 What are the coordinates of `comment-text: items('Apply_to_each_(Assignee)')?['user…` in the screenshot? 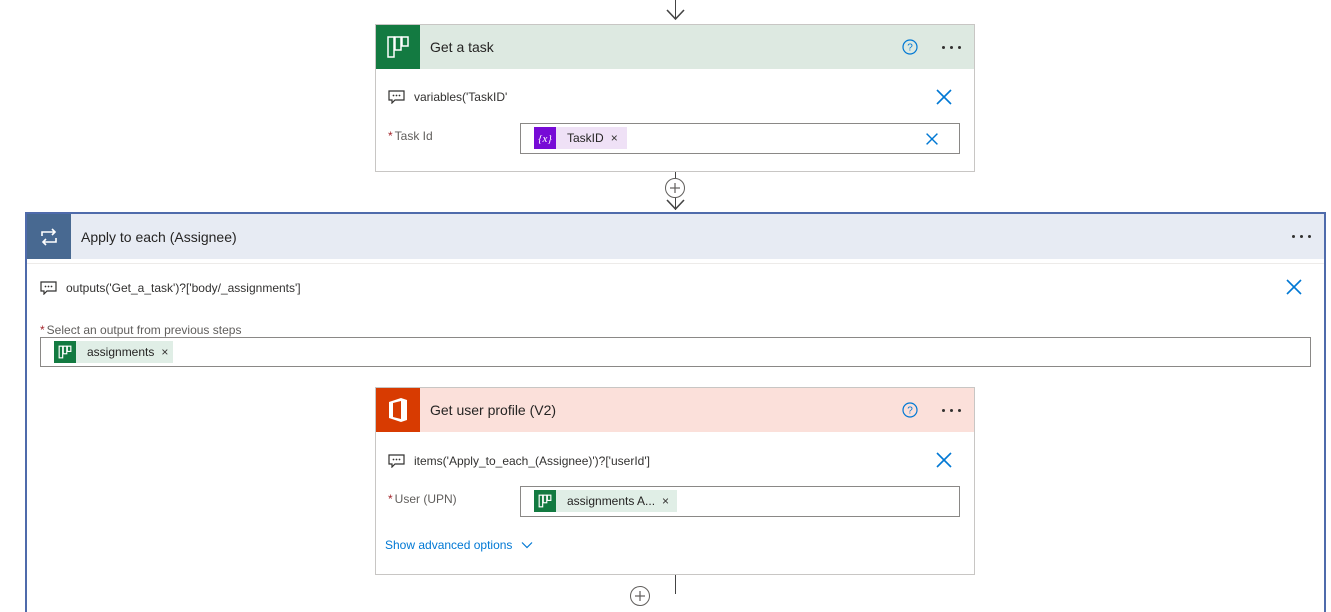 It's located at (532, 461).